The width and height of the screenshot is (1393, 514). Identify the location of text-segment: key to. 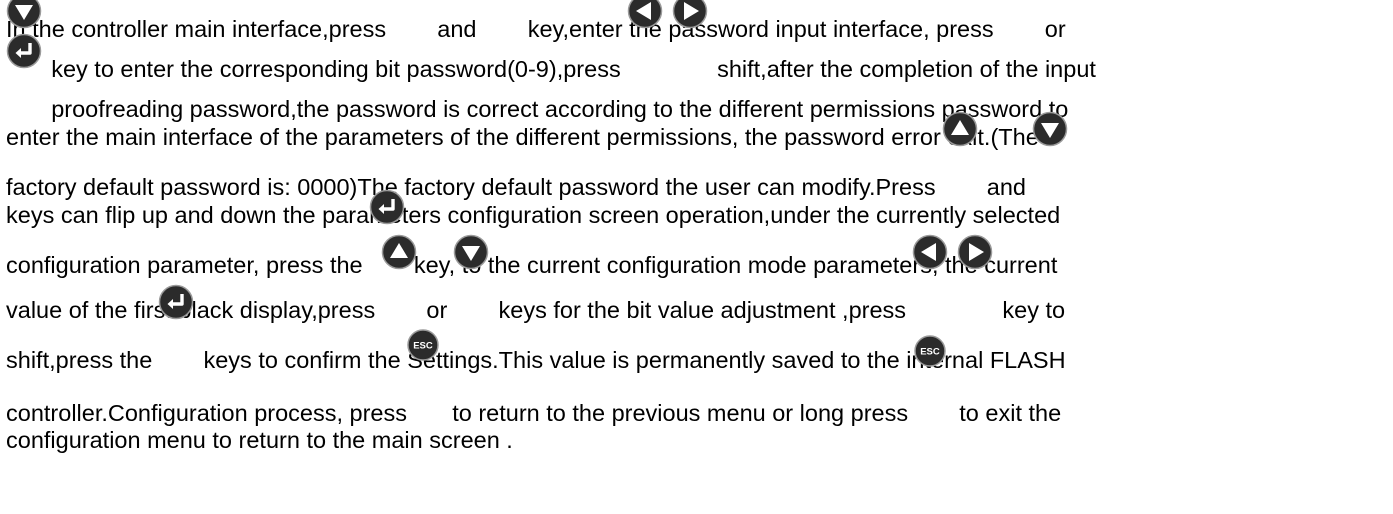
(1034, 310).